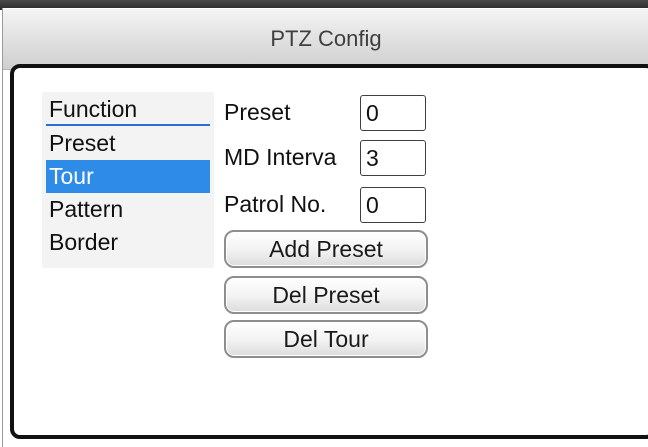 The height and width of the screenshot is (447, 648). I want to click on function-item-preset: Preset, so click(128, 143).